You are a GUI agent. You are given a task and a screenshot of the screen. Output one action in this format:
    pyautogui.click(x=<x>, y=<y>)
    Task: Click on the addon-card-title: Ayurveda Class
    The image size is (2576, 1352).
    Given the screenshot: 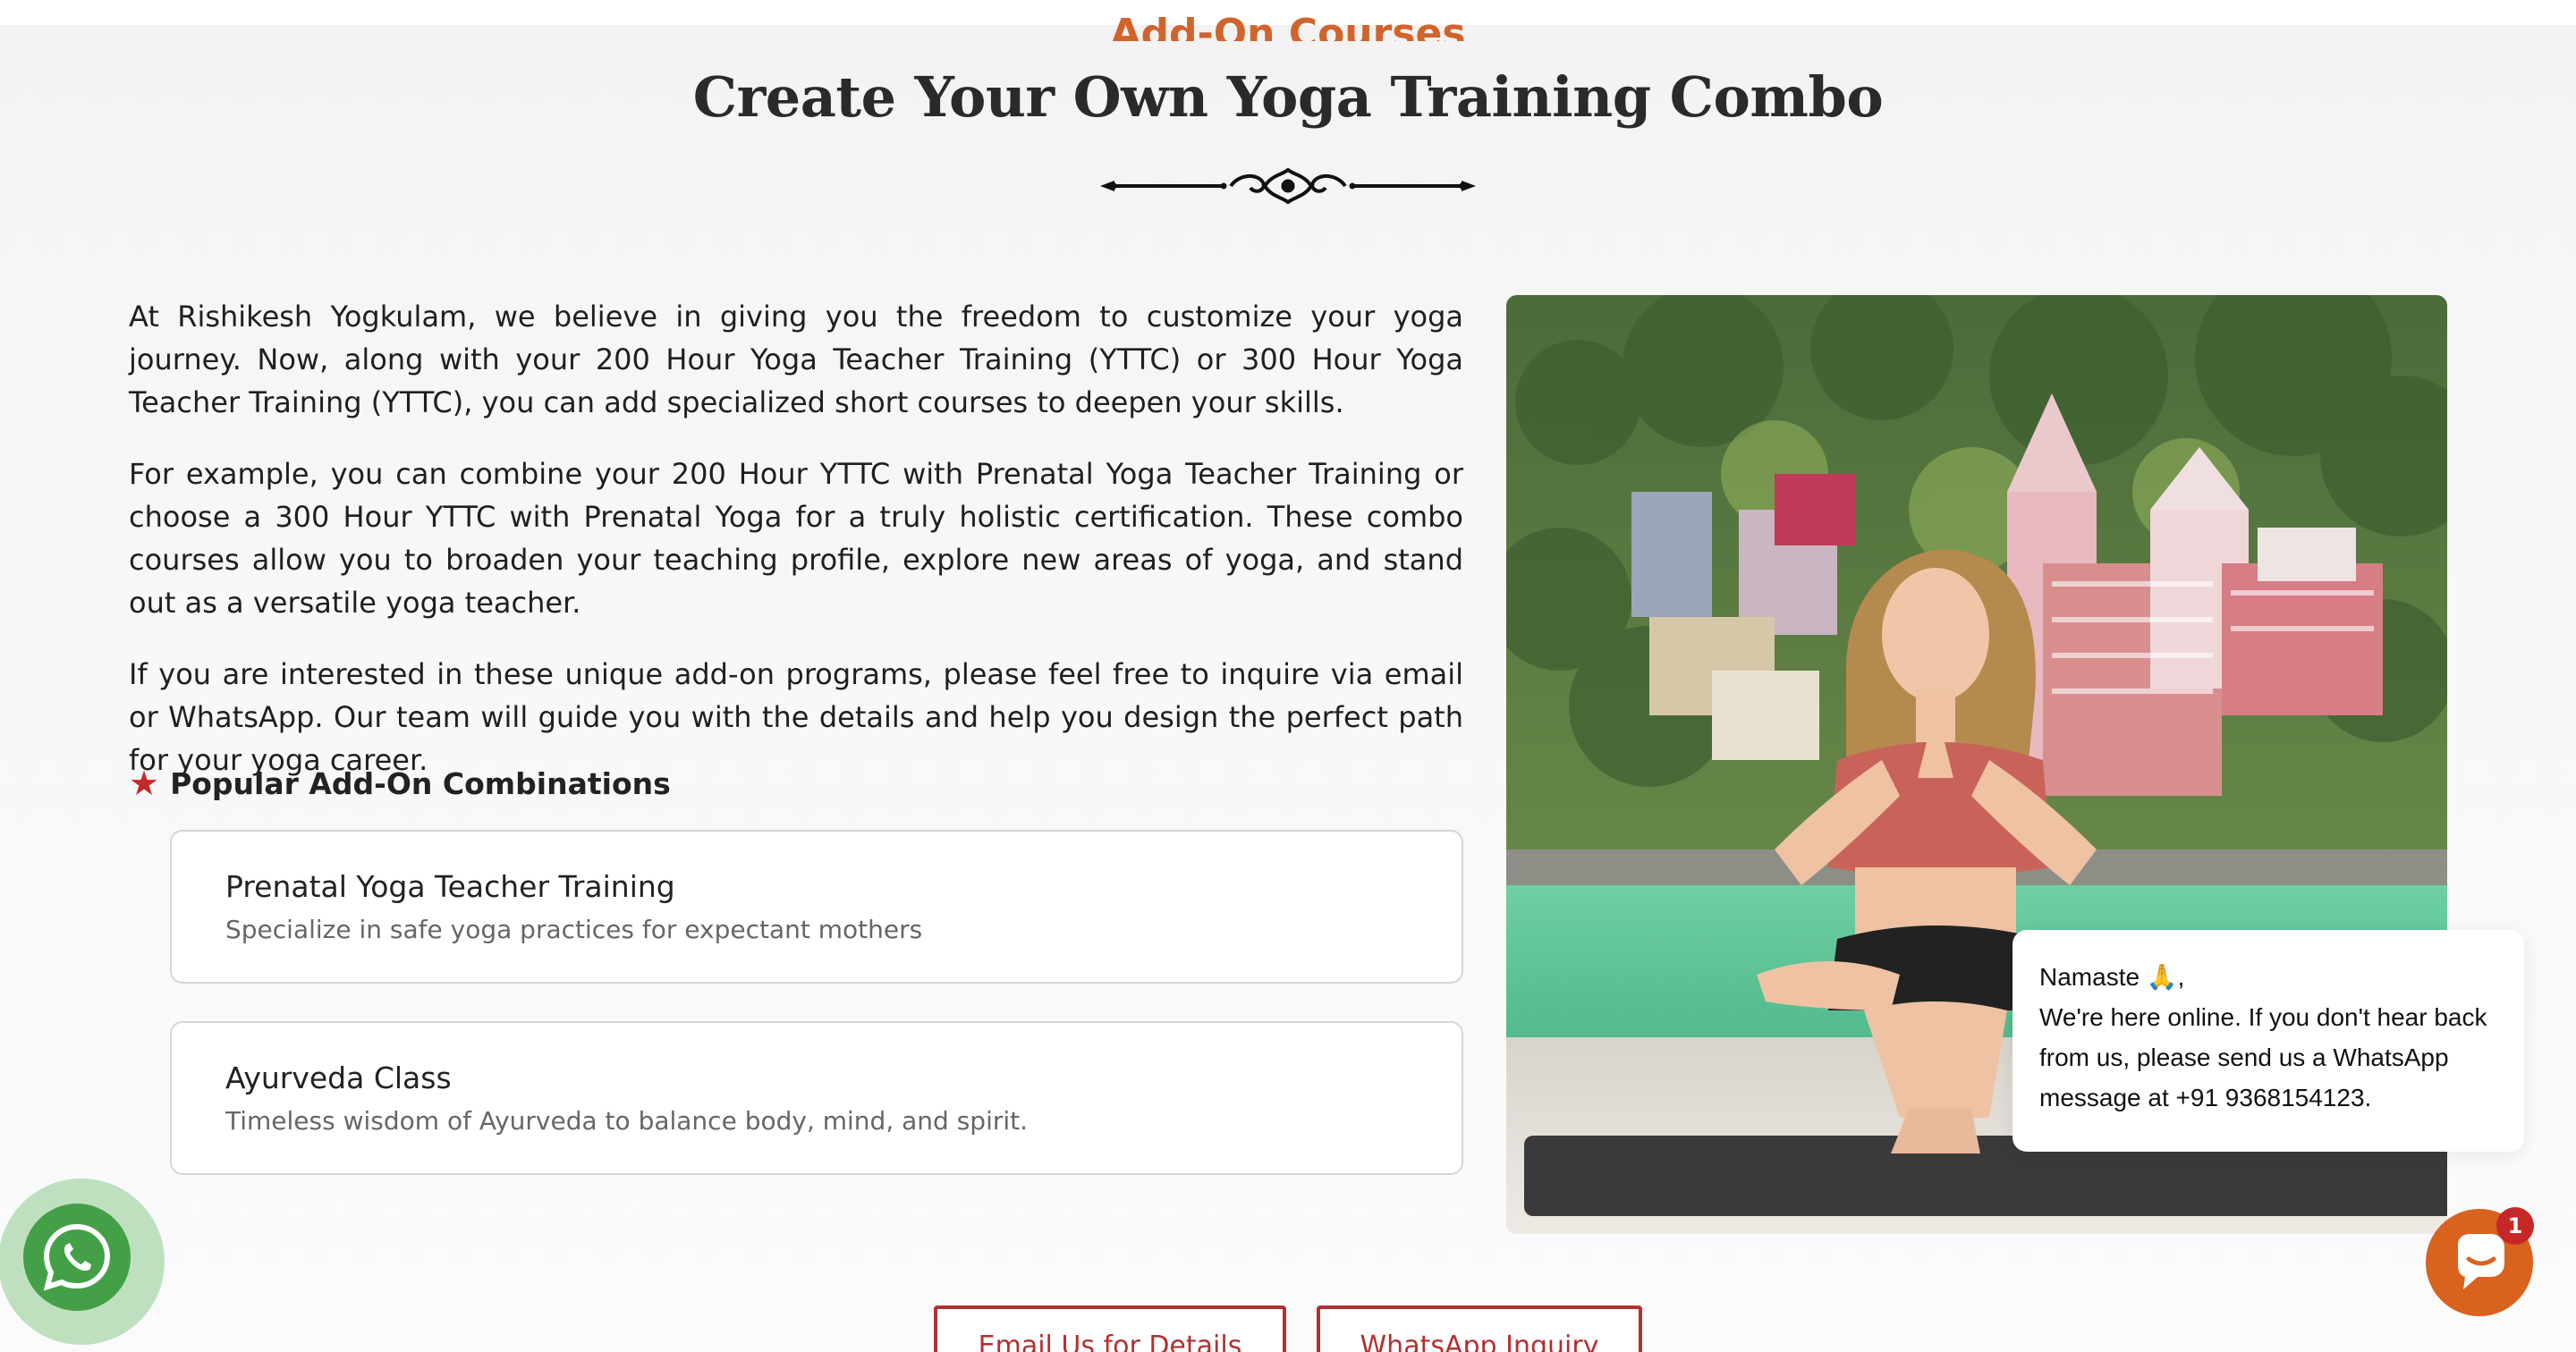 What is the action you would take?
    pyautogui.click(x=338, y=1077)
    